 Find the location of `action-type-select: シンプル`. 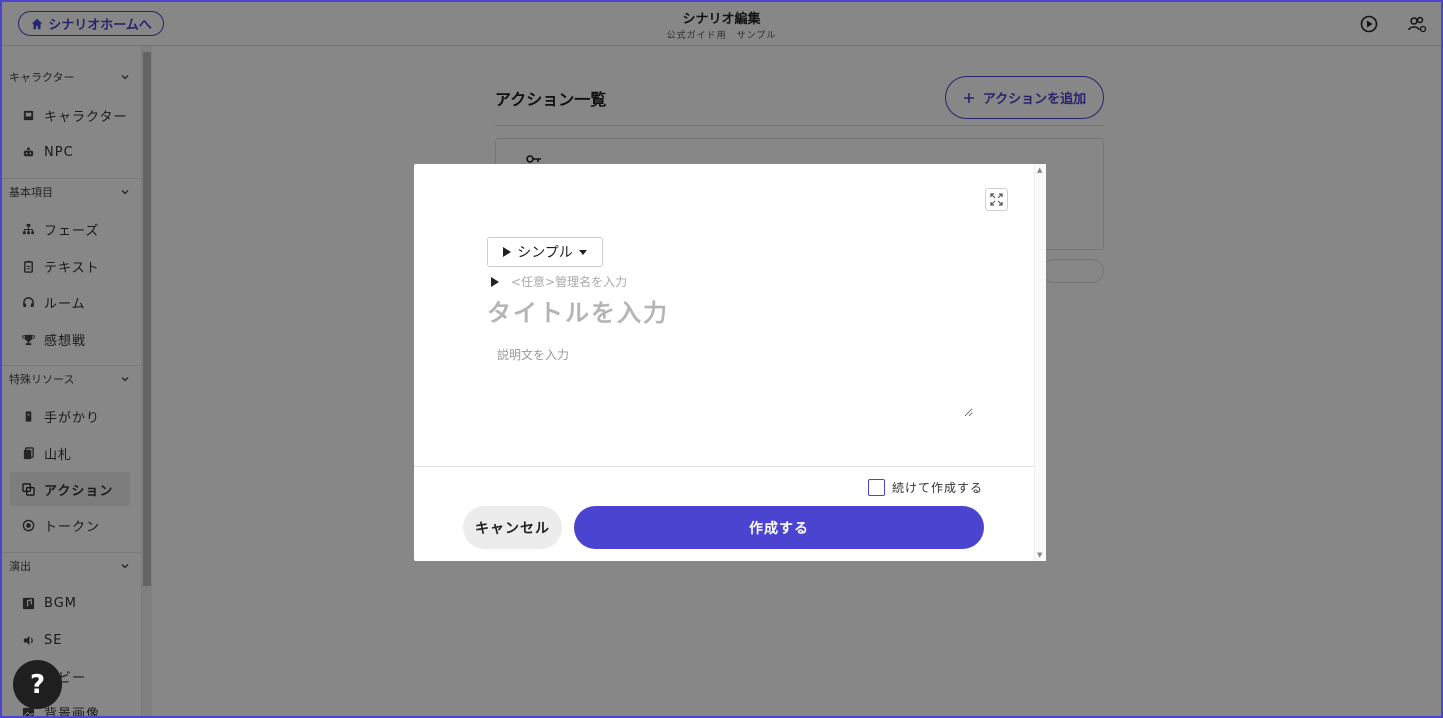

action-type-select: シンプル is located at coordinates (545, 252).